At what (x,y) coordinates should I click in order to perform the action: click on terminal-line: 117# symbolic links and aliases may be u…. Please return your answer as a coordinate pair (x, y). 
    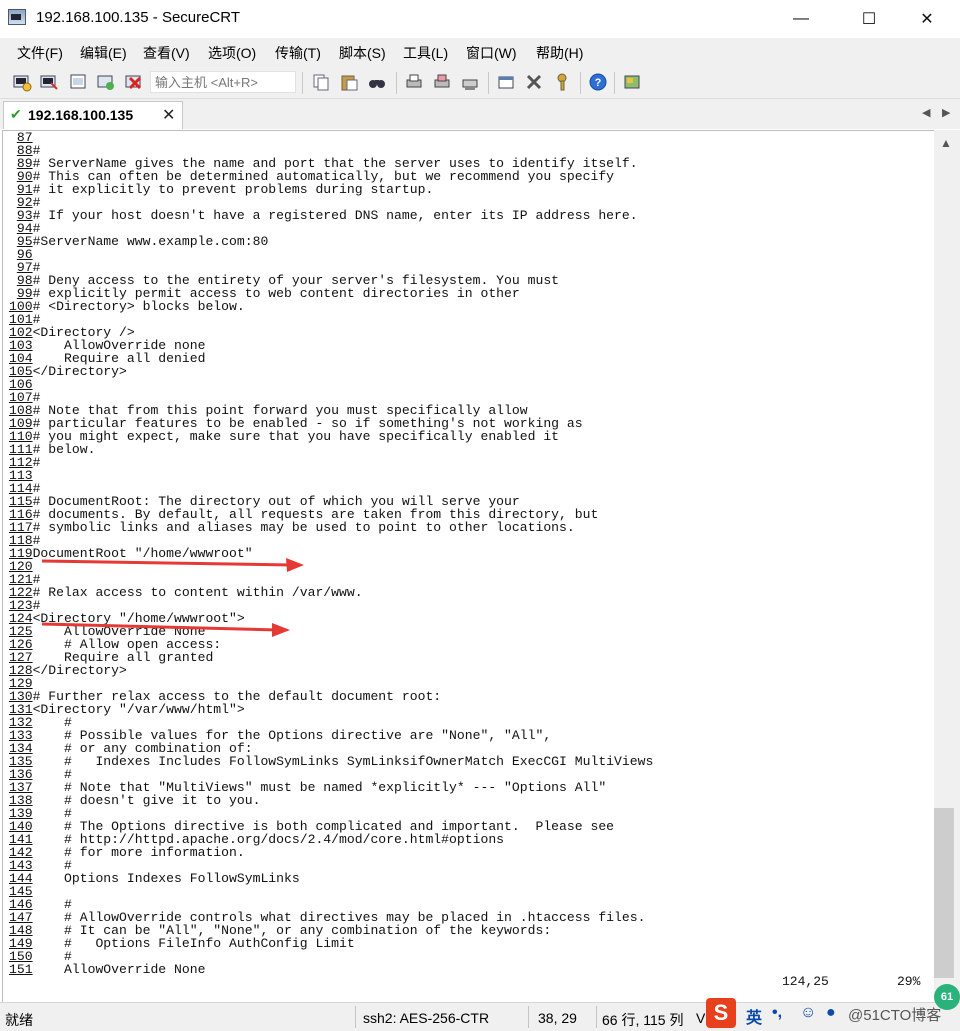
    Looking at the image, I should click on (331, 527).